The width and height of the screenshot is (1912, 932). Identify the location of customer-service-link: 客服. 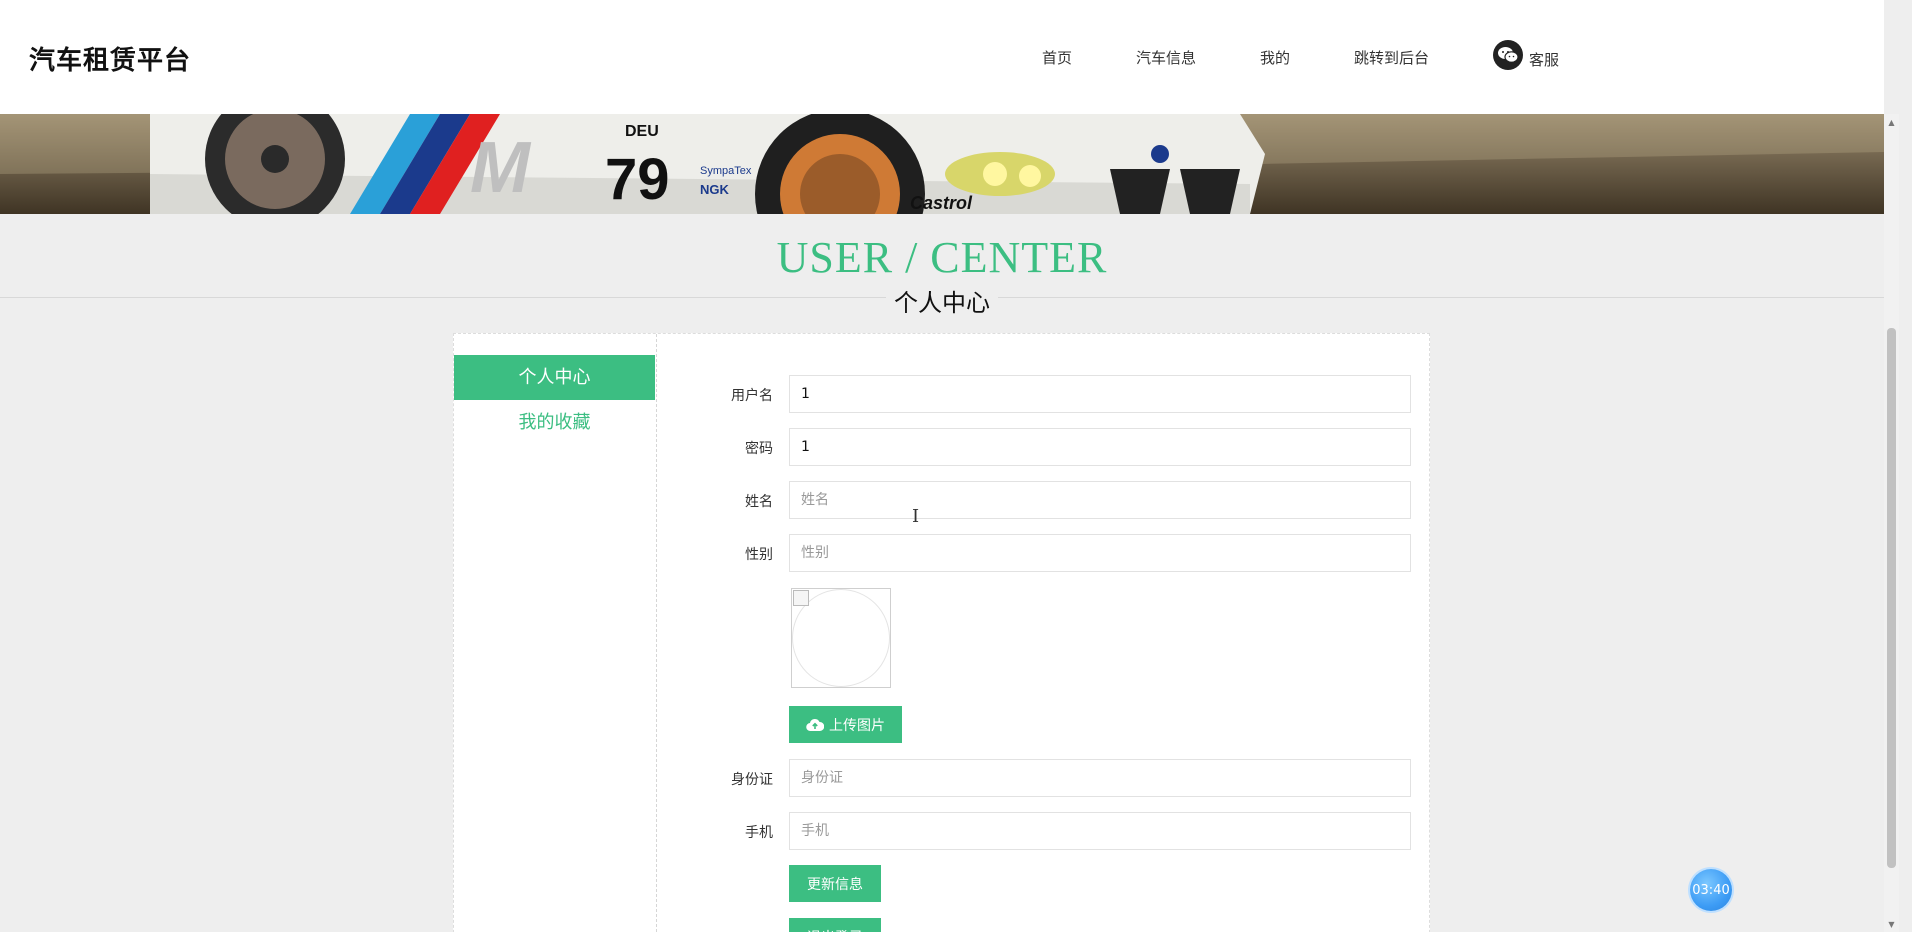
(1526, 55).